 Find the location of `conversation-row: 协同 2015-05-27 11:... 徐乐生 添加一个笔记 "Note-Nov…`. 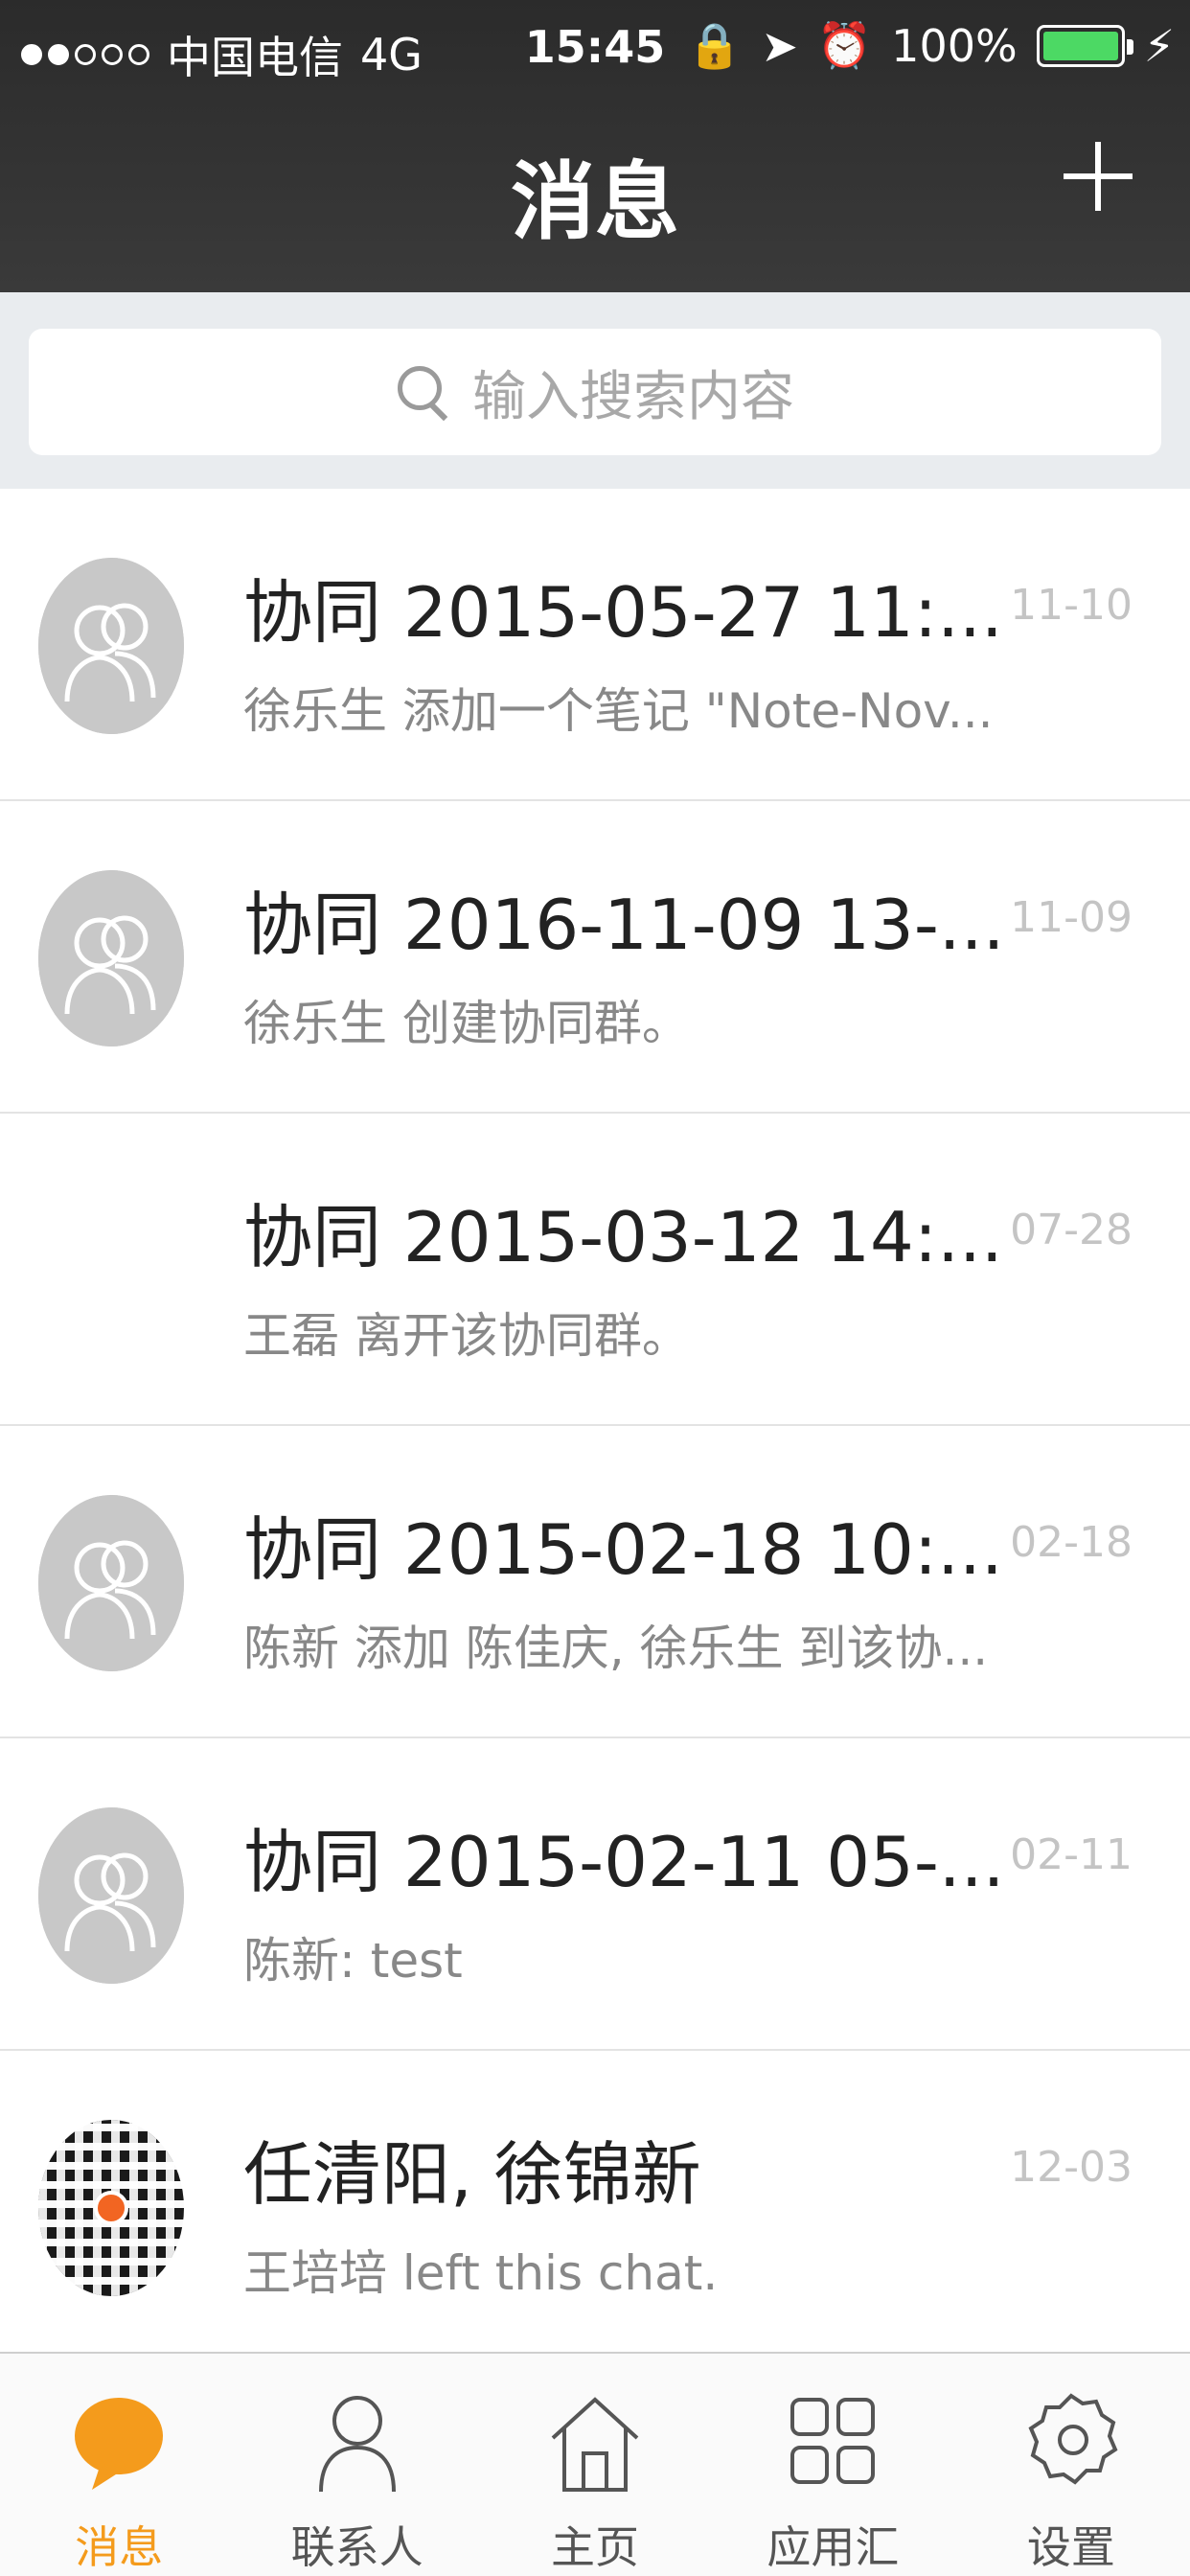

conversation-row: 协同 2015-05-27 11:... 徐乐生 添加一个笔记 "Note-Nov… is located at coordinates (595, 645).